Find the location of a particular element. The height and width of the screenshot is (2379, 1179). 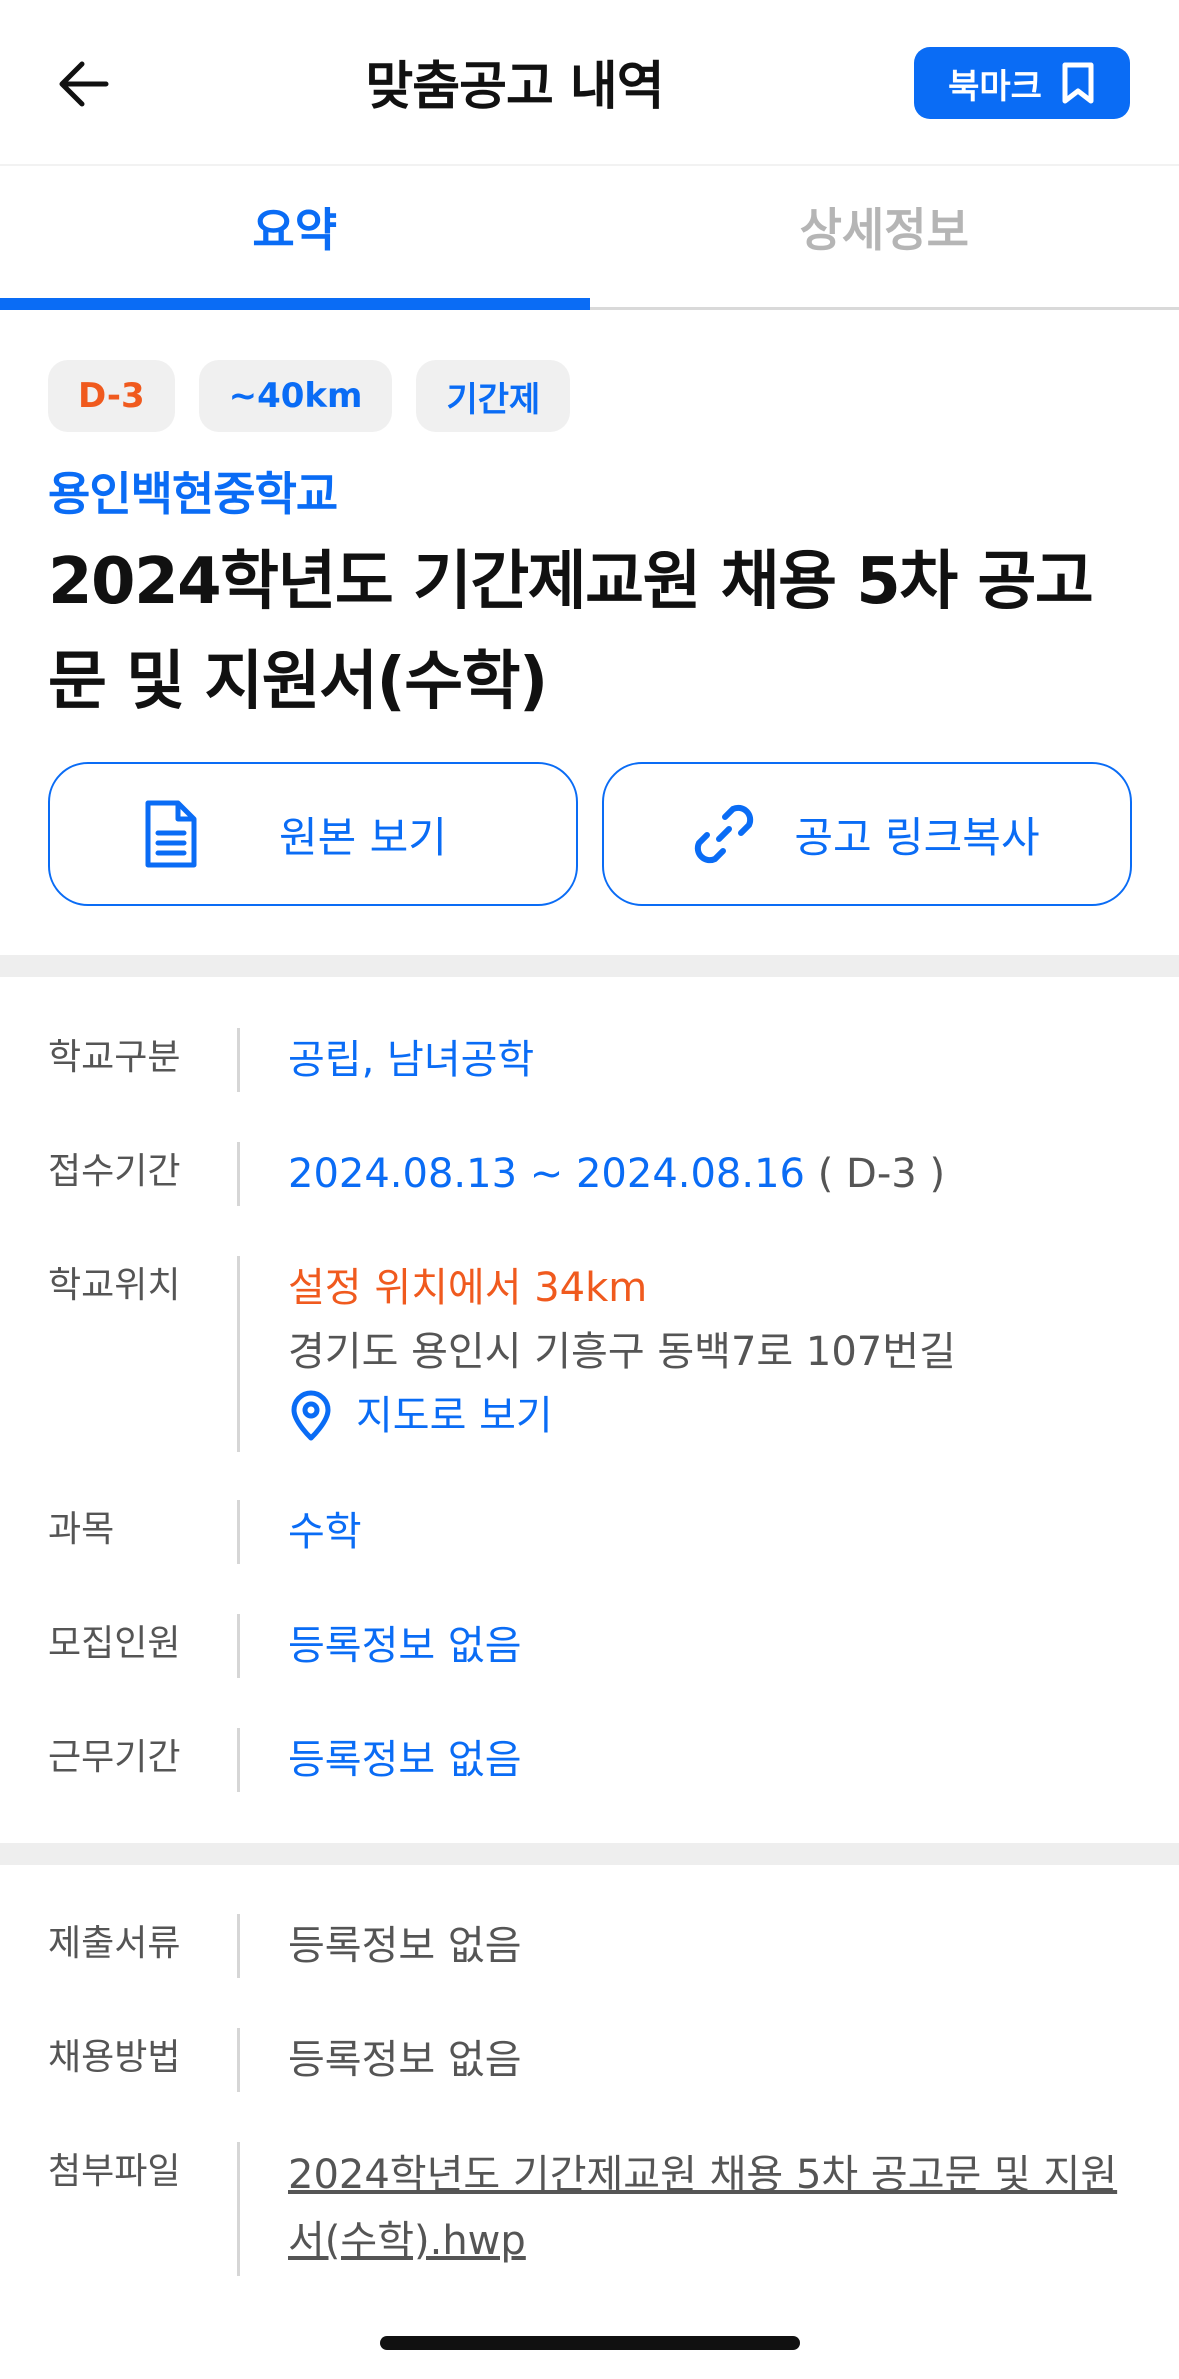

info-label: 접수기간 is located at coordinates (114, 1171).